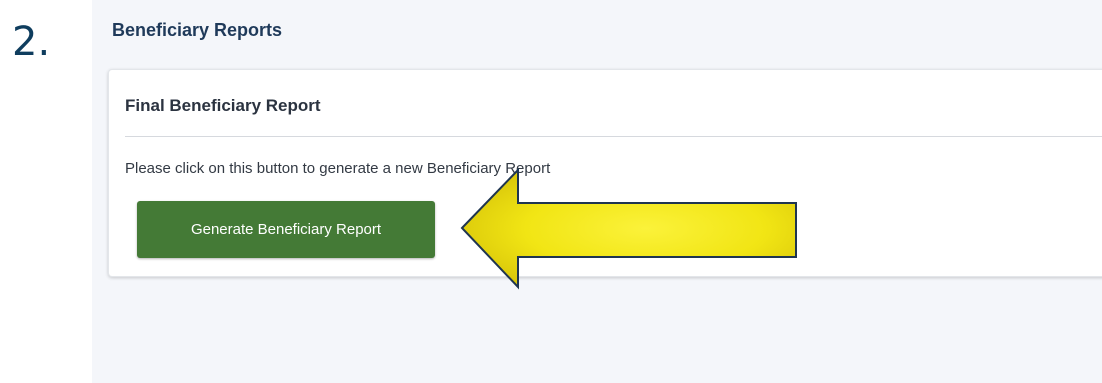 The height and width of the screenshot is (383, 1102). Describe the element at coordinates (31, 42) in the screenshot. I see `step-number: 2.` at that location.